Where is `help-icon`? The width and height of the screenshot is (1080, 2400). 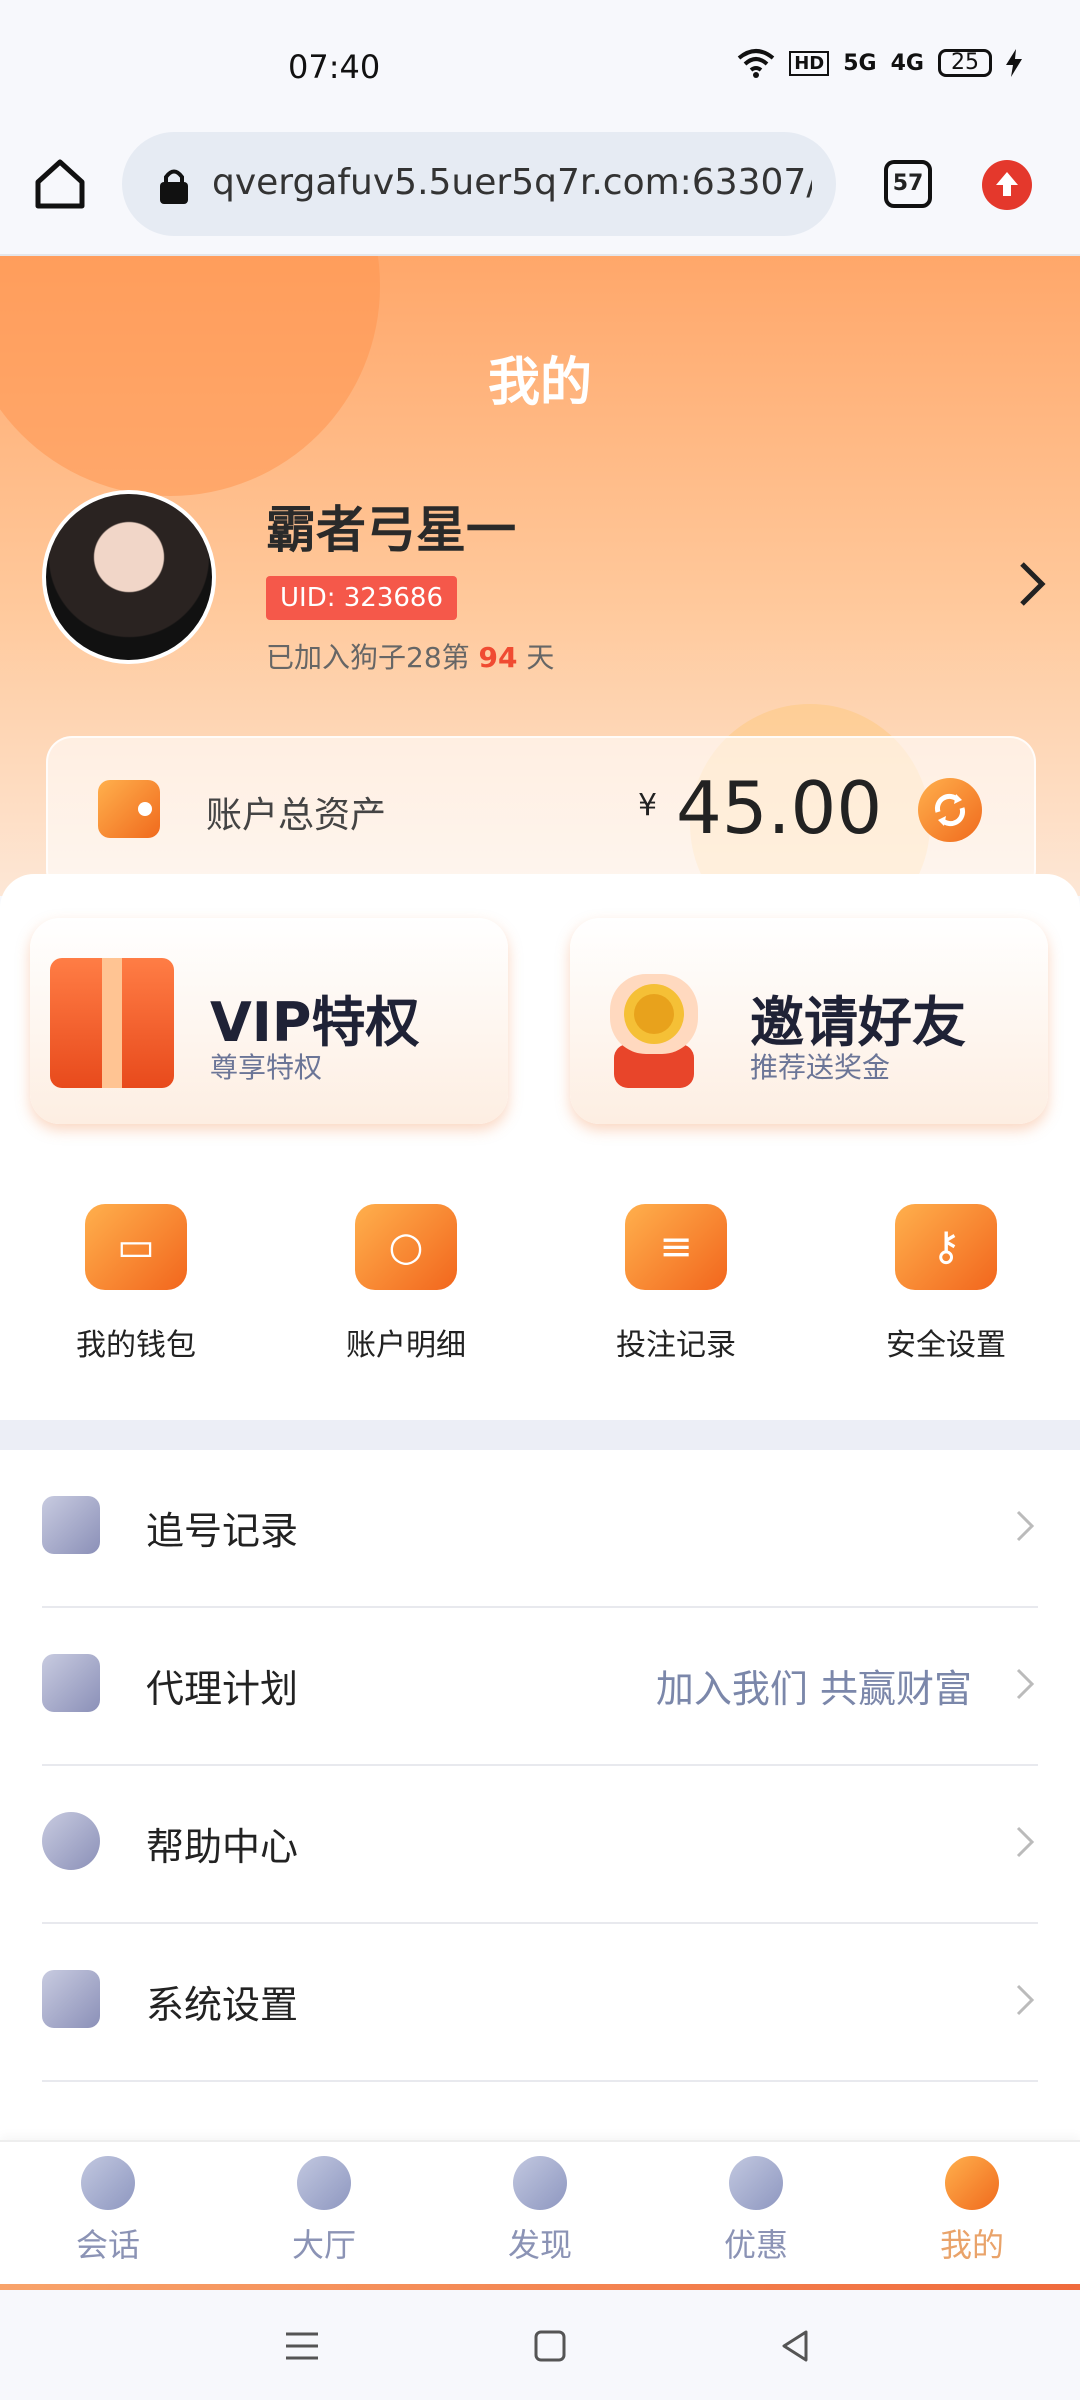 help-icon is located at coordinates (71, 1841).